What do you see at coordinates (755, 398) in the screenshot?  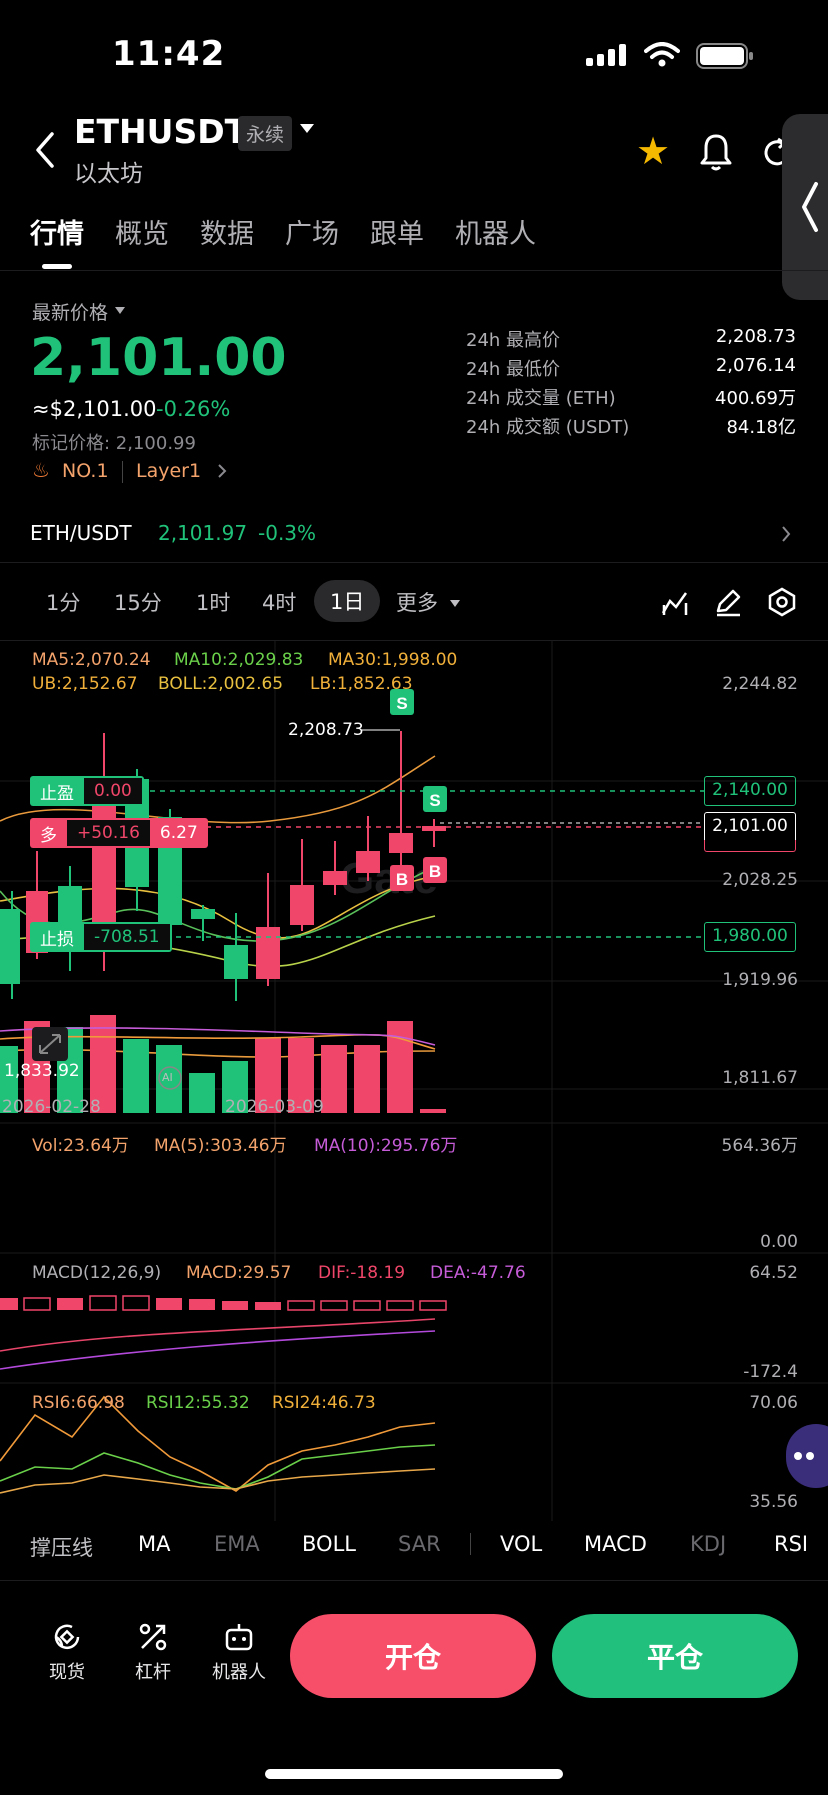 I see `stat-value-volume: 400.69万` at bounding box center [755, 398].